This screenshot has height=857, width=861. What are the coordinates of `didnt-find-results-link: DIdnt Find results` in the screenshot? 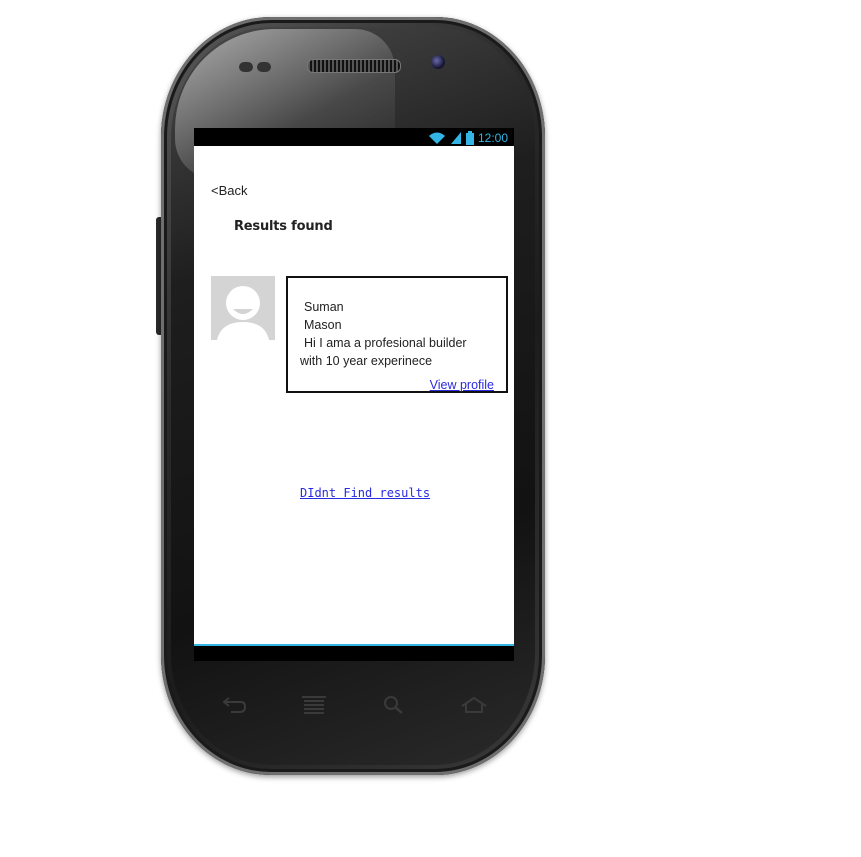 It's located at (365, 493).